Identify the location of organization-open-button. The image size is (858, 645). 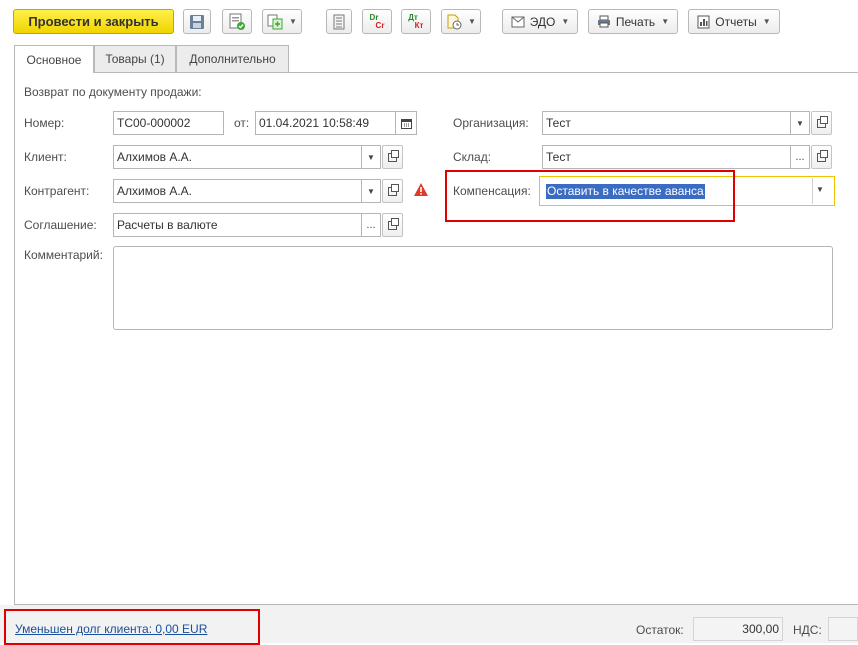
(821, 123).